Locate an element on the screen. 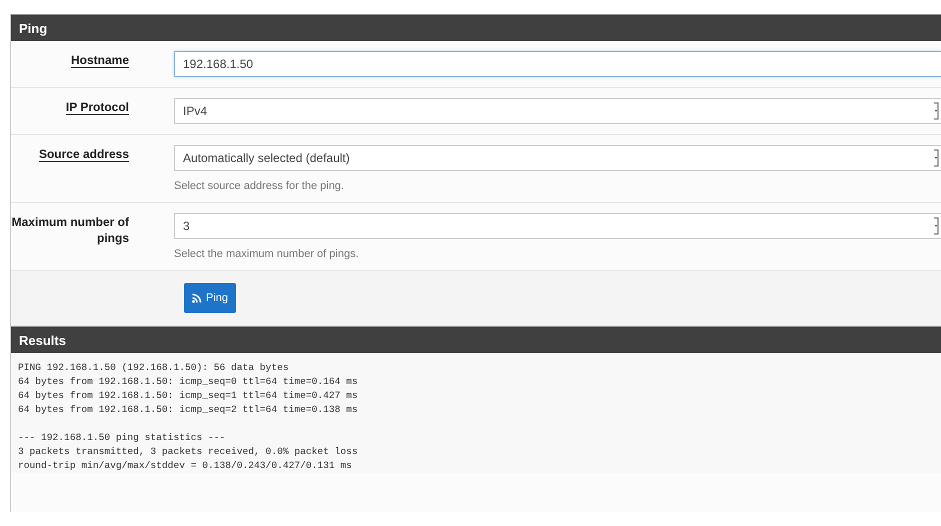 The height and width of the screenshot is (526, 941). field-label: Source address is located at coordinates (83, 154).